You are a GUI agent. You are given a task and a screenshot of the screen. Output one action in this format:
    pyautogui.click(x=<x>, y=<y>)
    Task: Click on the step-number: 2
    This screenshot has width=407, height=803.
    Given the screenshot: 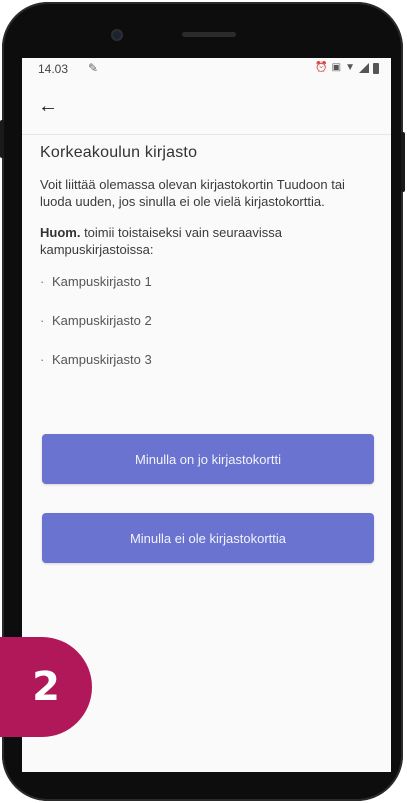 What is the action you would take?
    pyautogui.click(x=46, y=687)
    